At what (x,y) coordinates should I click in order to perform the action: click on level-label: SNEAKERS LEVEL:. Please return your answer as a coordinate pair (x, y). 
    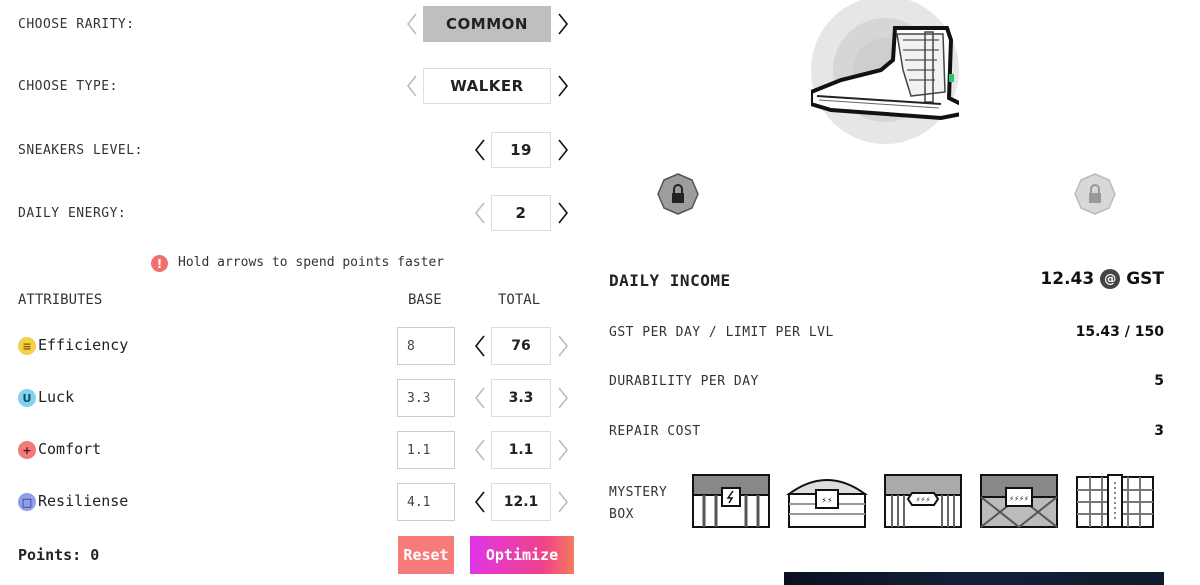
    Looking at the image, I should click on (80, 150).